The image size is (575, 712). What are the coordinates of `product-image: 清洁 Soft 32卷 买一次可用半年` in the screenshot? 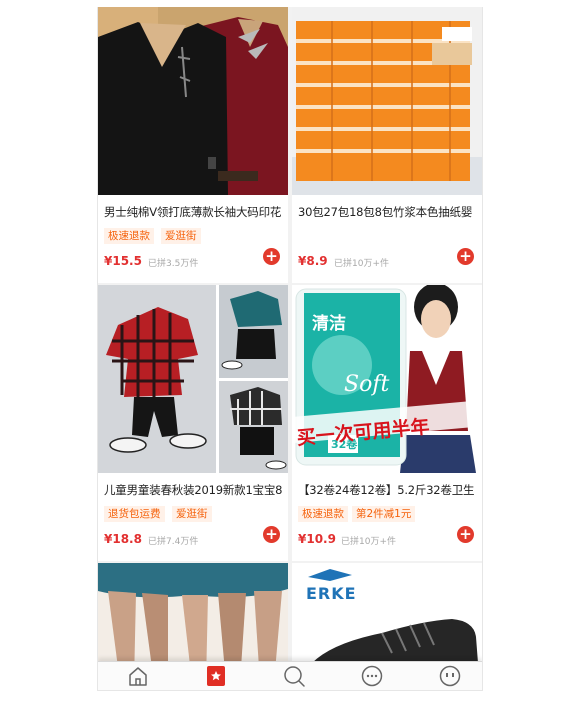 It's located at (387, 379).